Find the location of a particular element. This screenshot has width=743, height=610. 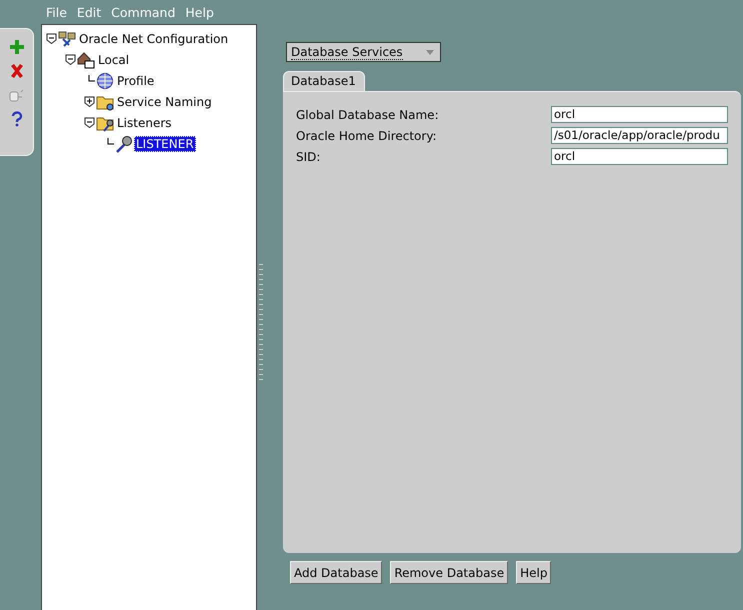

tree-item: Service Naming is located at coordinates (164, 102).